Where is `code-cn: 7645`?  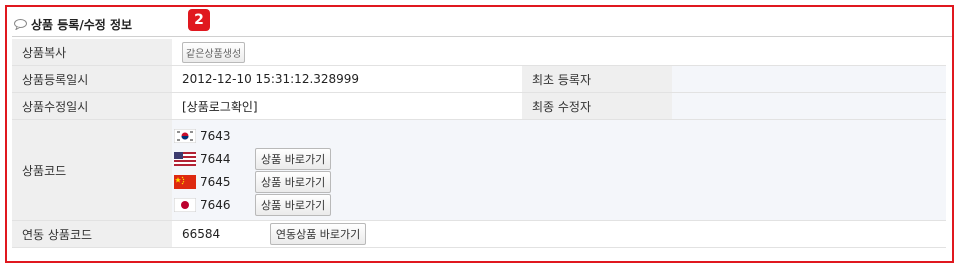
code-cn: 7645 is located at coordinates (215, 181).